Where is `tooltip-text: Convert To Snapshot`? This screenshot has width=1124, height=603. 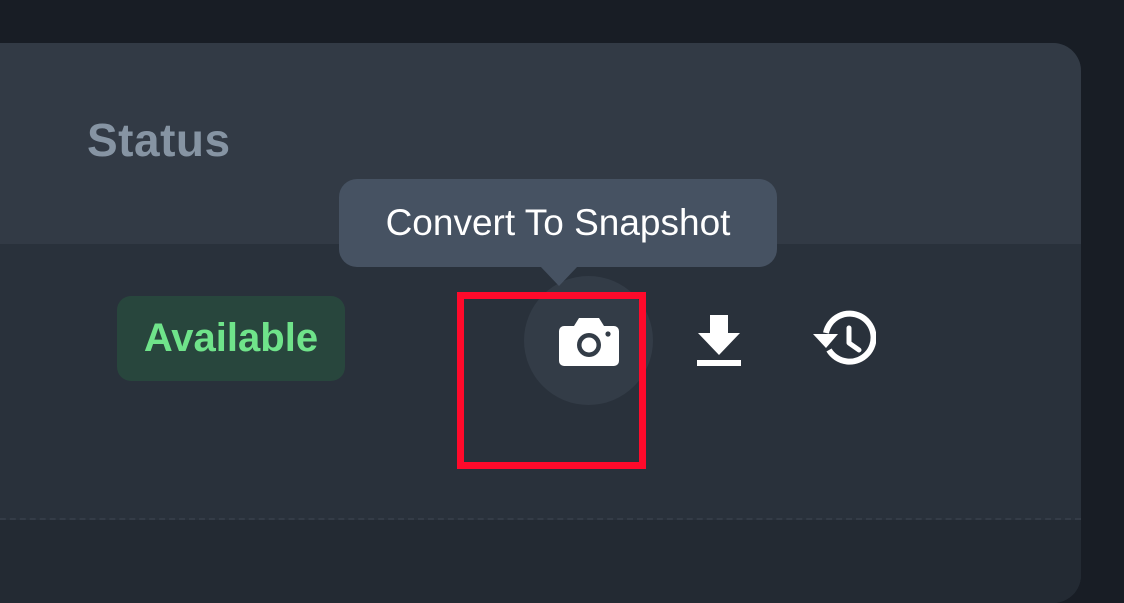
tooltip-text: Convert To Snapshot is located at coordinates (558, 222).